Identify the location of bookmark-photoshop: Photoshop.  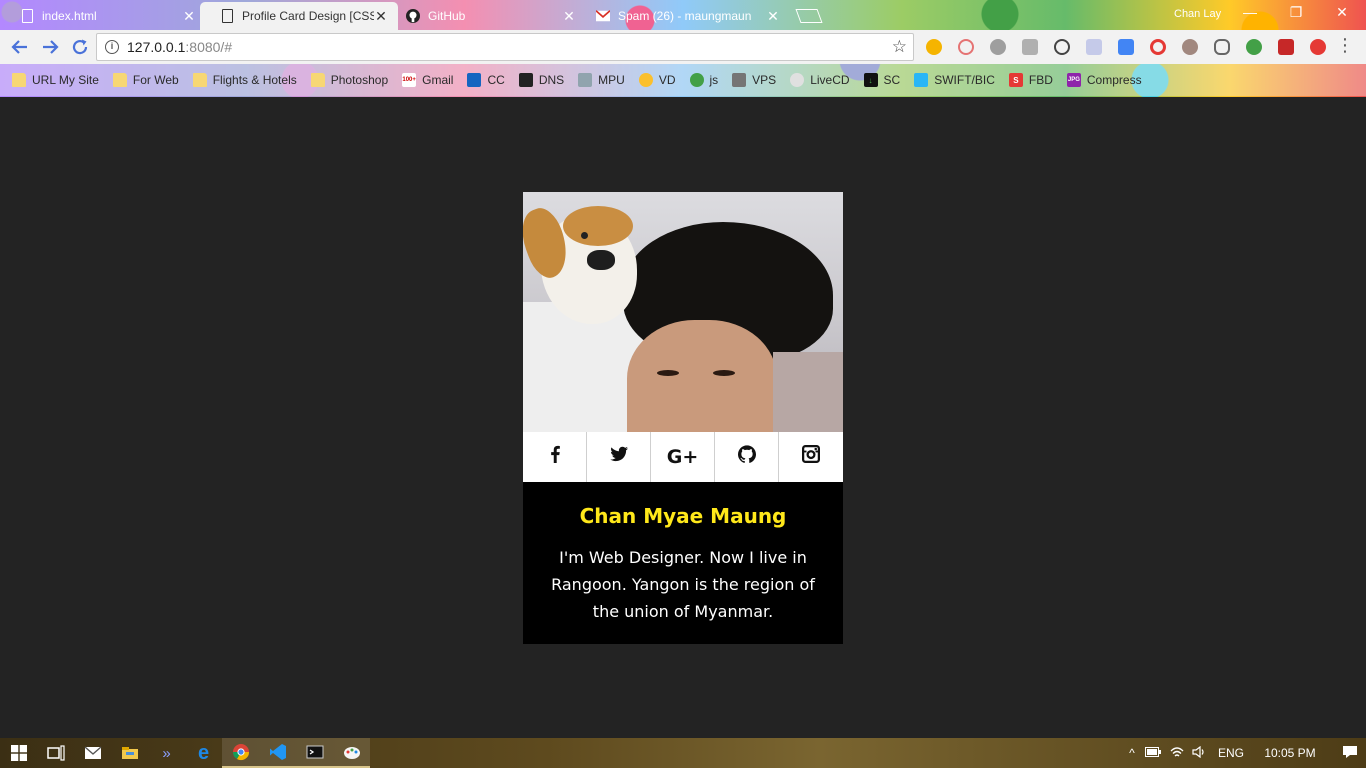
(349, 80).